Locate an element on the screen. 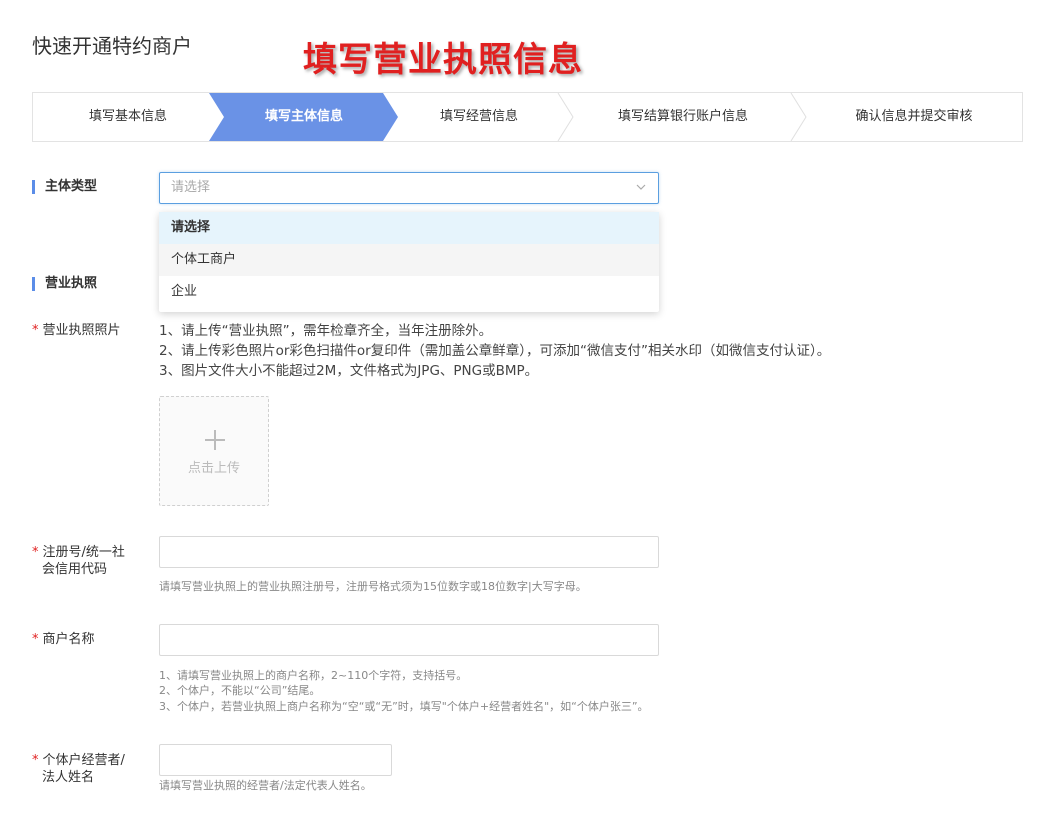 Image resolution: width=1044 pixels, height=821 pixels. dropdown-option-individual-business: 个体工商户 is located at coordinates (409, 260).